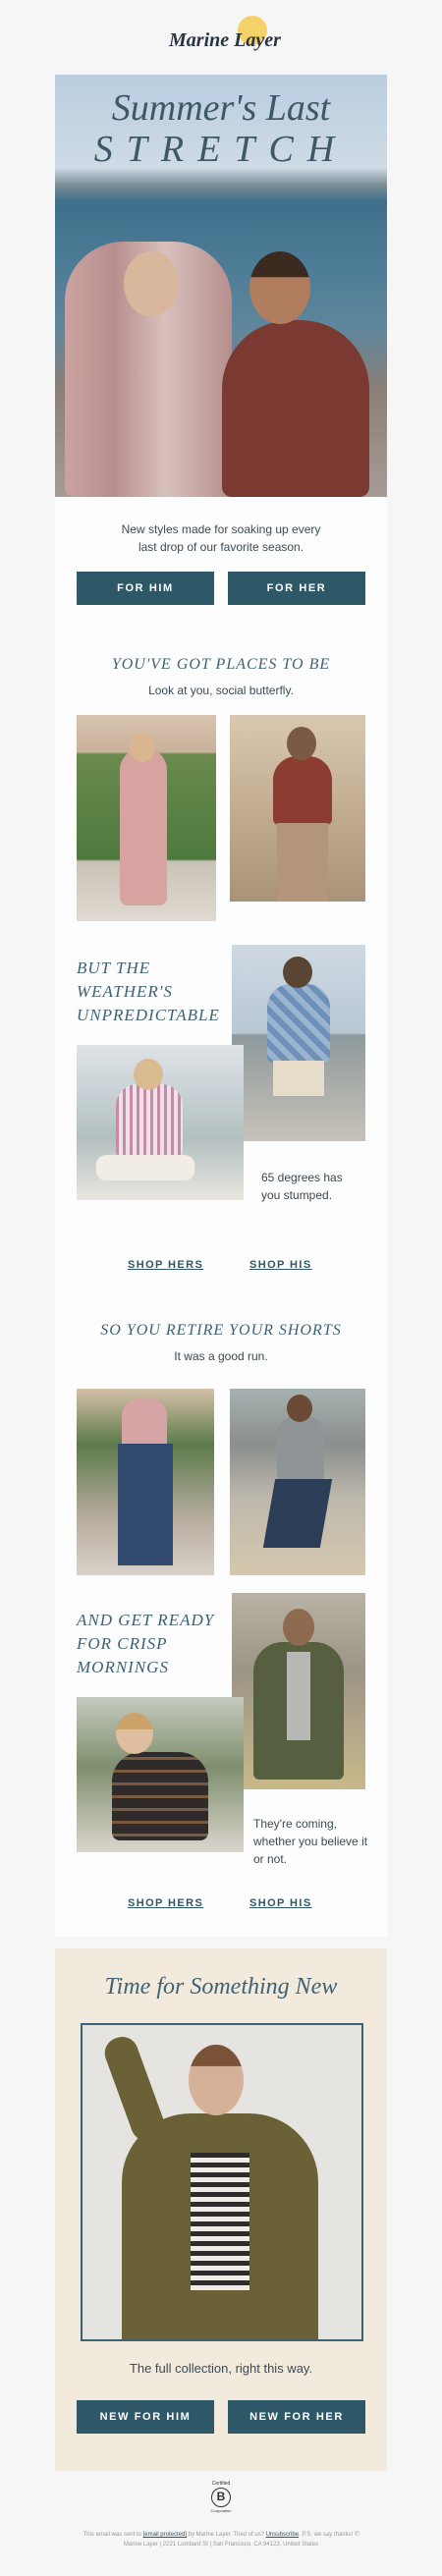 This screenshot has width=442, height=2576. I want to click on section-places-sub: Look at you, social butterfly., so click(221, 690).